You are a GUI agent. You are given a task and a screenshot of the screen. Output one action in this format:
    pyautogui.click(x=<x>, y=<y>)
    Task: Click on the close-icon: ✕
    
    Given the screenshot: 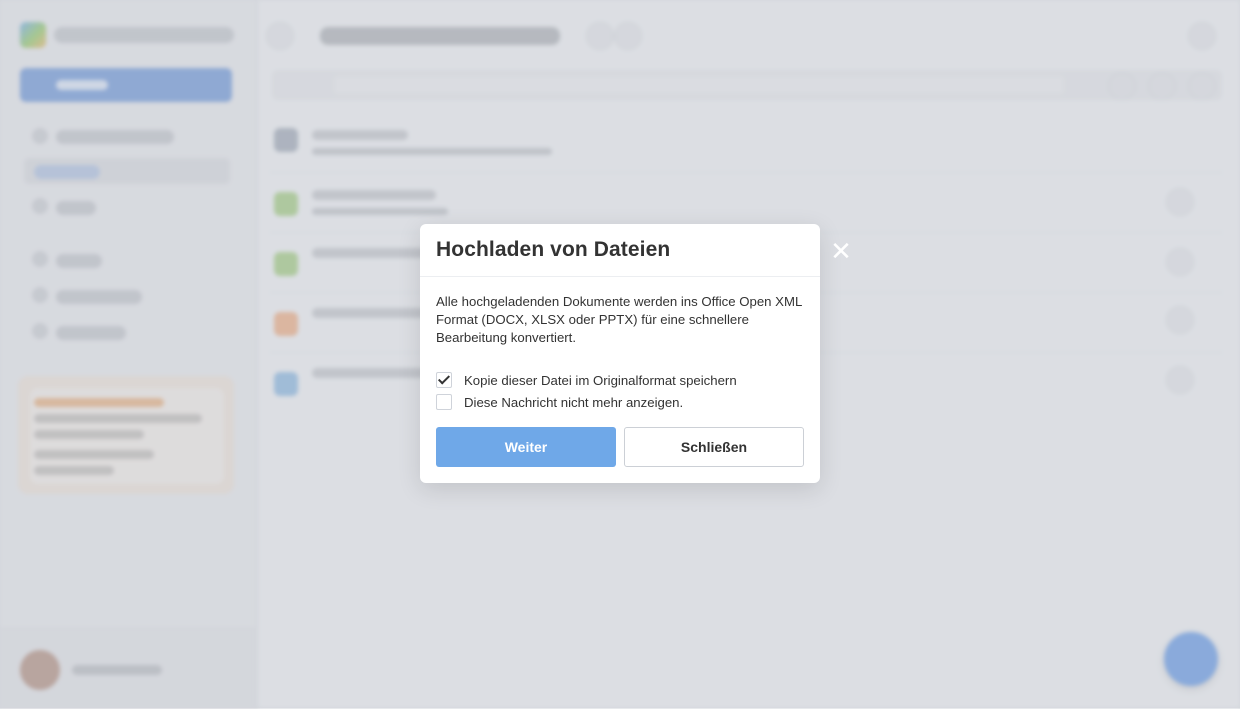 What is the action you would take?
    pyautogui.click(x=841, y=251)
    